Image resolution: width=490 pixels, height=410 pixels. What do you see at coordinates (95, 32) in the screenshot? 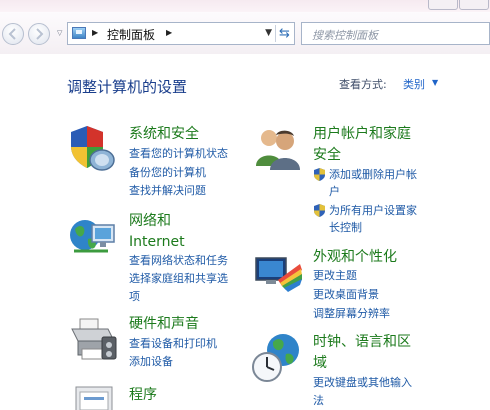
I see `breadcrumb-root-arrow: ▶` at bounding box center [95, 32].